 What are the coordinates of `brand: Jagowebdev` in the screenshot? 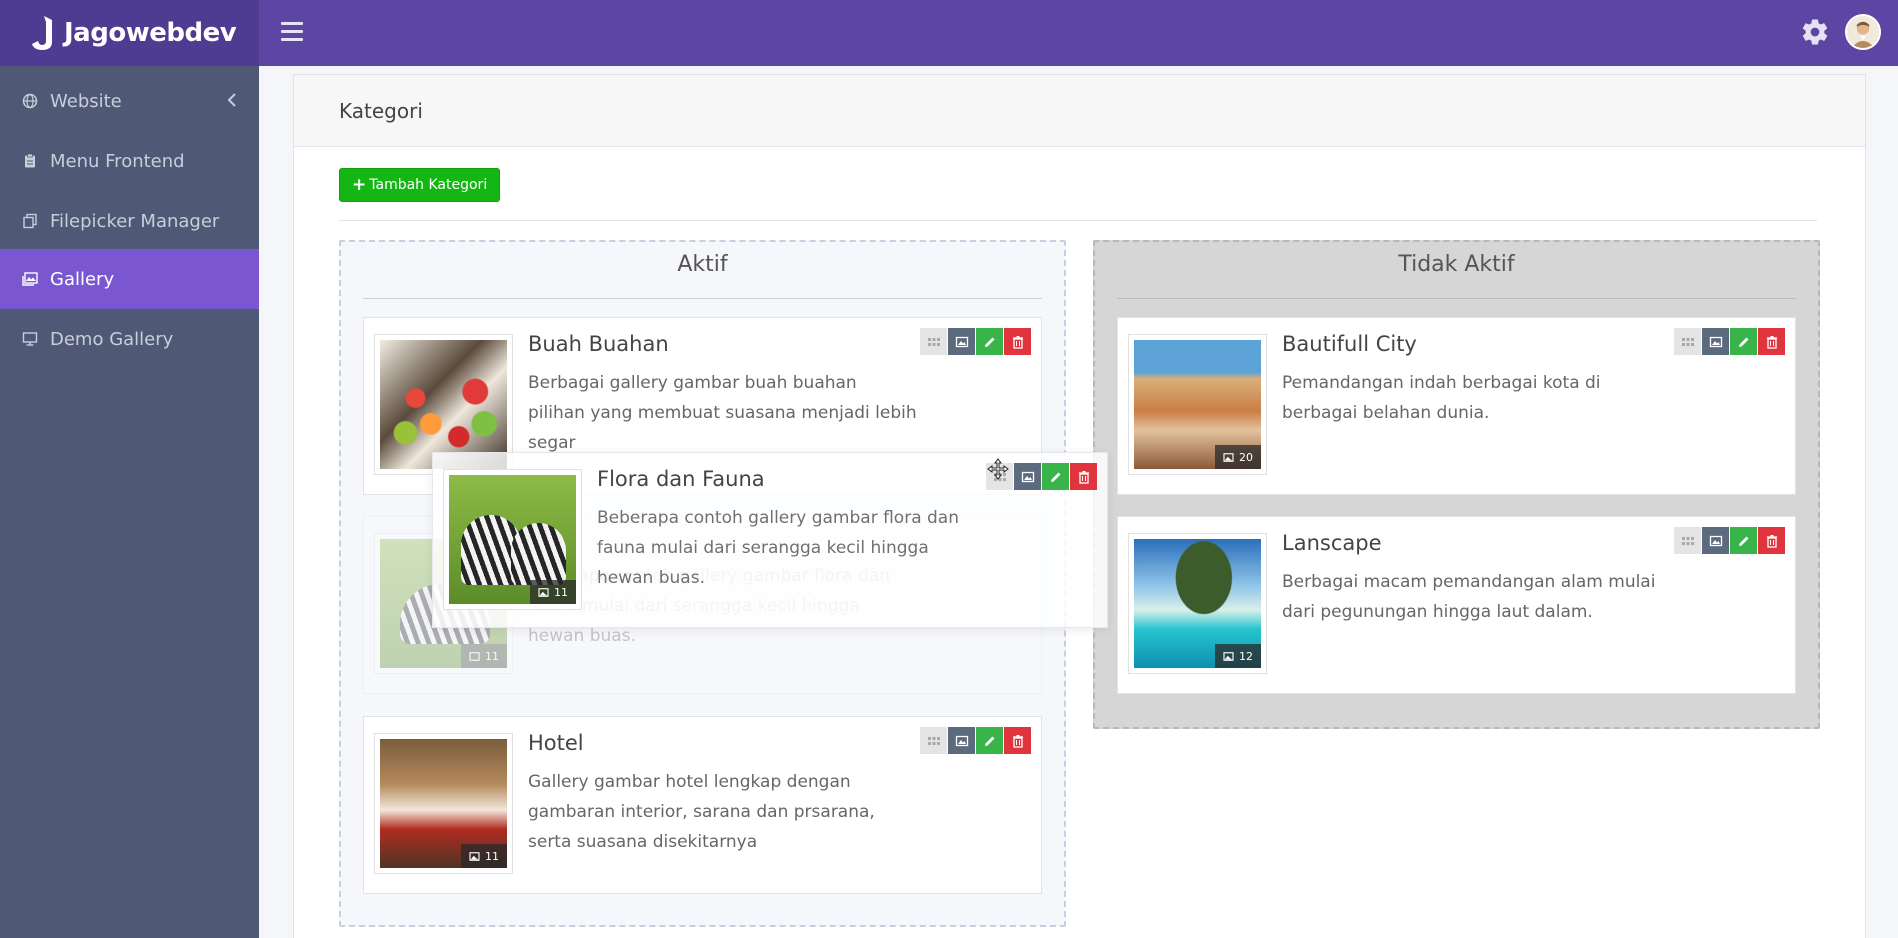 It's located at (129, 33).